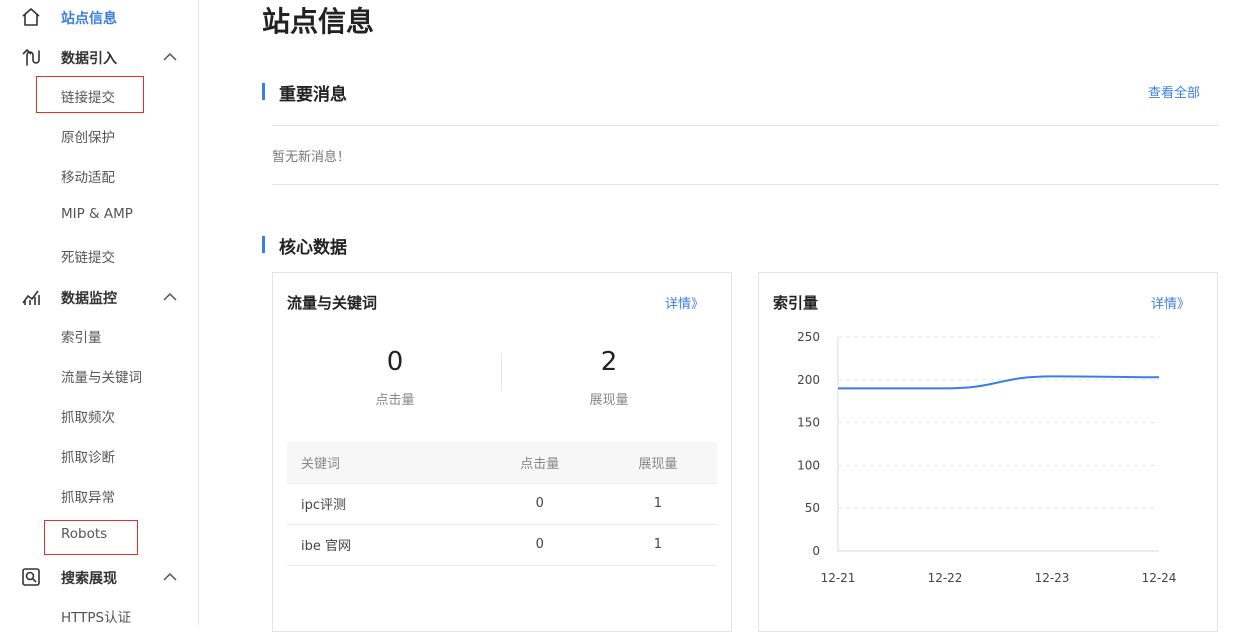  Describe the element at coordinates (101, 376) in the screenshot. I see `sidebar-item-traffic-keywords: 流量与关键词` at that location.